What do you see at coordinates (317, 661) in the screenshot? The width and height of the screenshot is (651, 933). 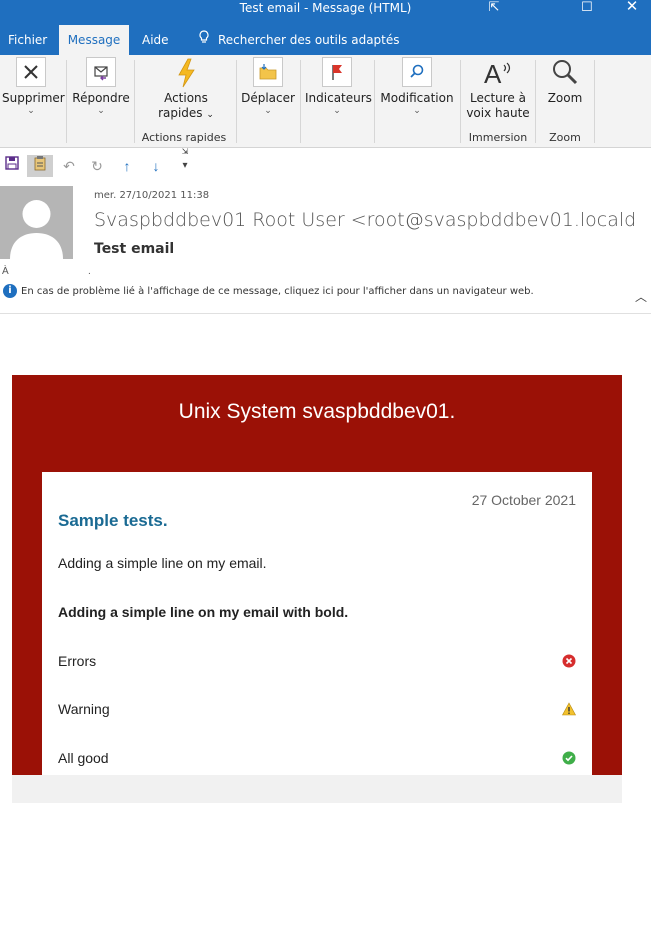 I see `status-row-errors: Errors` at bounding box center [317, 661].